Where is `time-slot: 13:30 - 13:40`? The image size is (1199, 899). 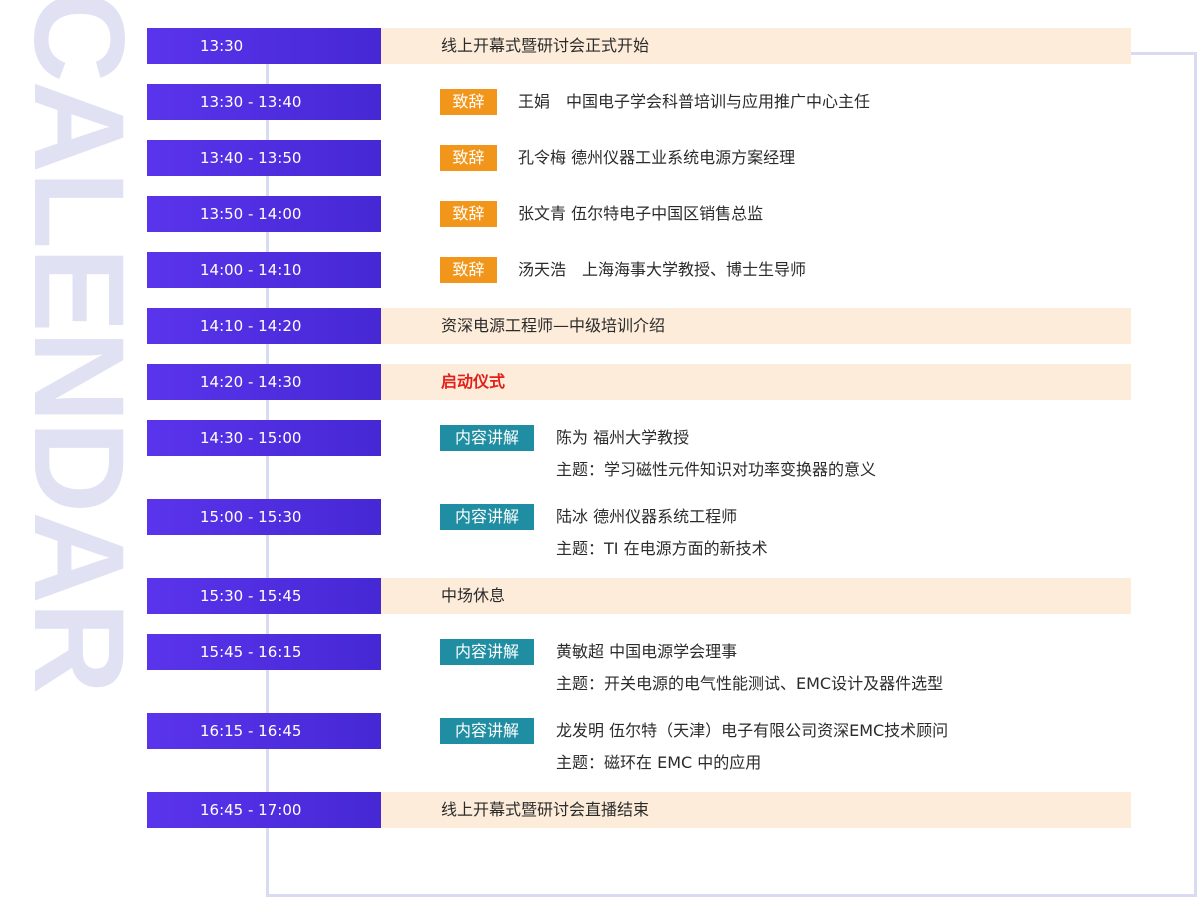
time-slot: 13:30 - 13:40 is located at coordinates (264, 102).